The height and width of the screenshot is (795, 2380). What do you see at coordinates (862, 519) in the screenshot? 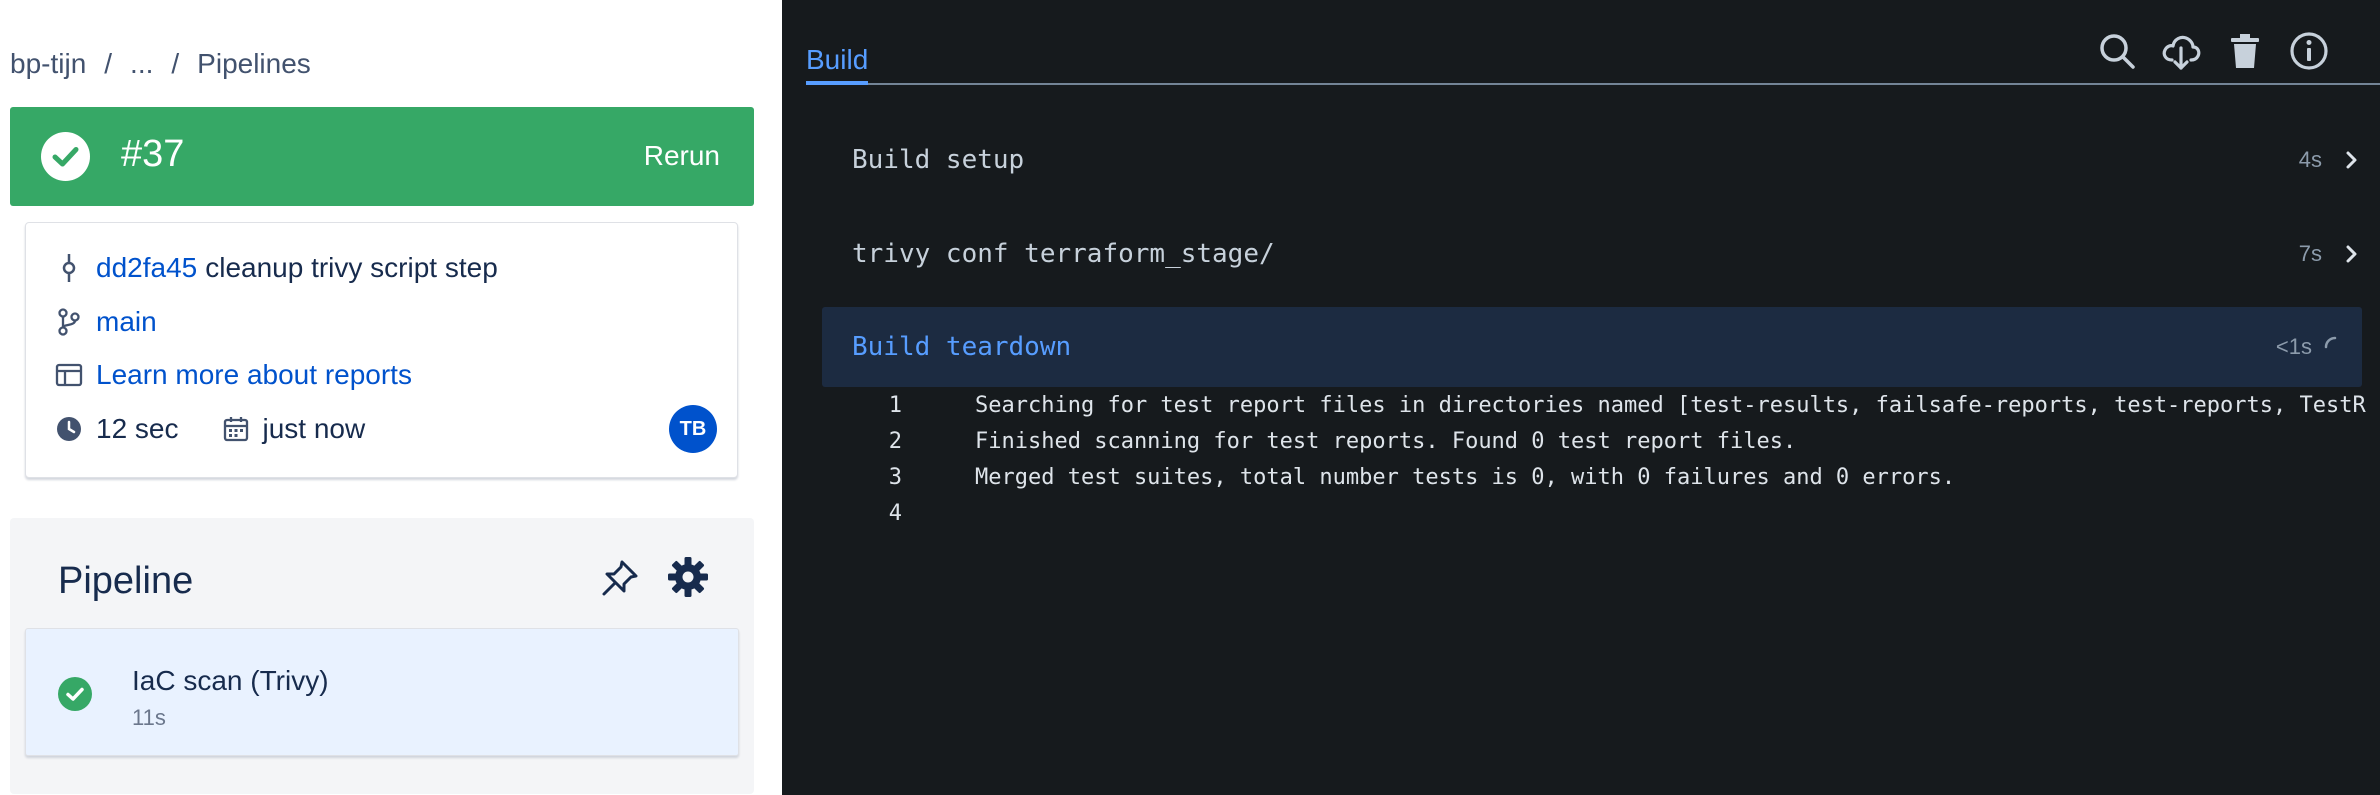
I see `log-line: 4` at bounding box center [862, 519].